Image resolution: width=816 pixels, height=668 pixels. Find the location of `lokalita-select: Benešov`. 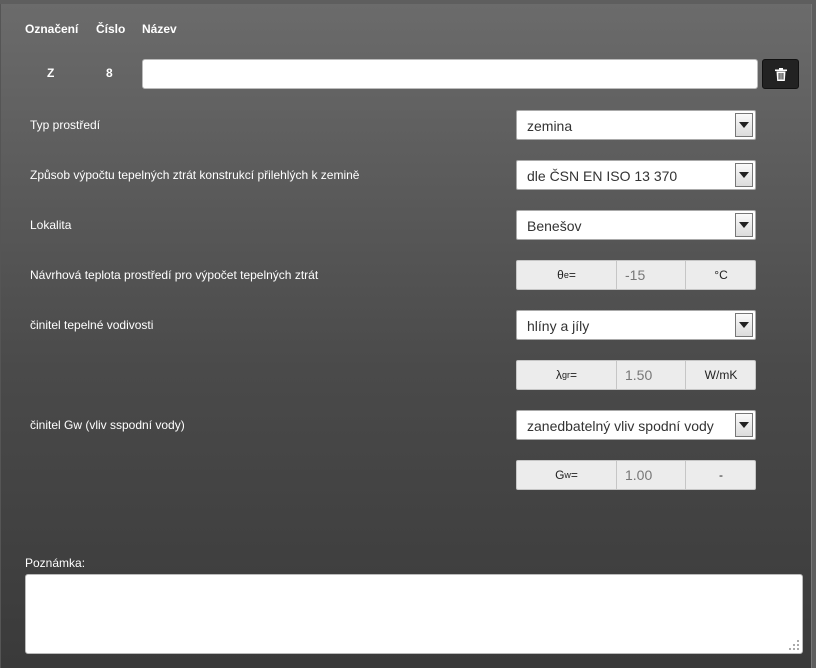

lokalita-select: Benešov is located at coordinates (636, 225).